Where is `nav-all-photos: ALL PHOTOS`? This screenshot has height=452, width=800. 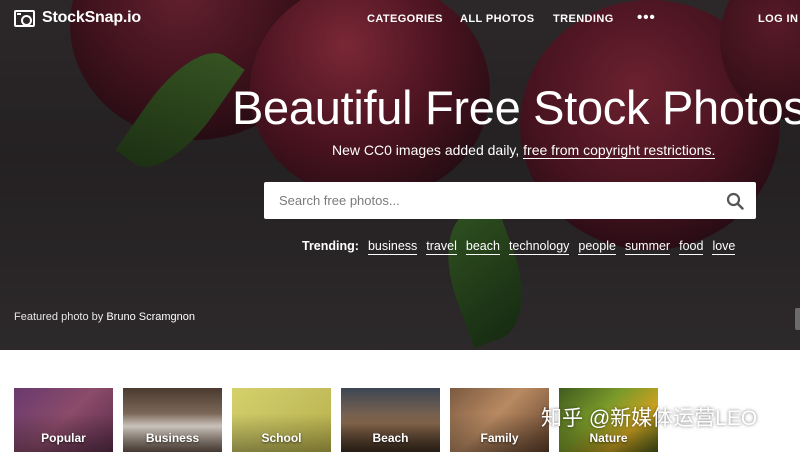
nav-all-photos: ALL PHOTOS is located at coordinates (497, 19).